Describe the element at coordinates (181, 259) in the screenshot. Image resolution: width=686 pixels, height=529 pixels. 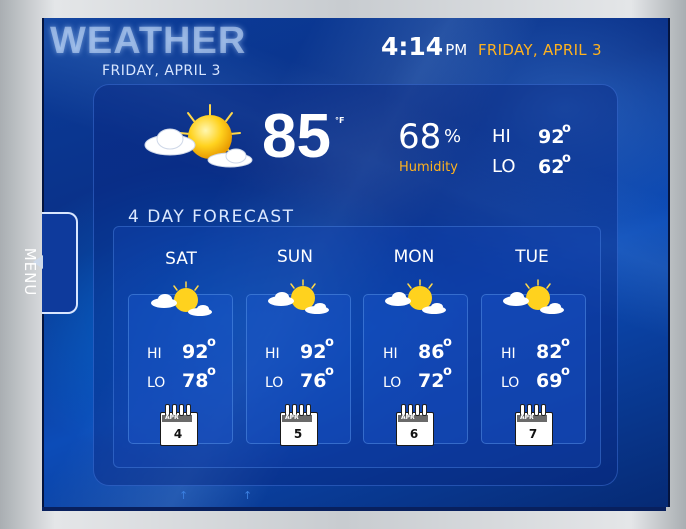
I see `forecast-day-name: SAT` at that location.